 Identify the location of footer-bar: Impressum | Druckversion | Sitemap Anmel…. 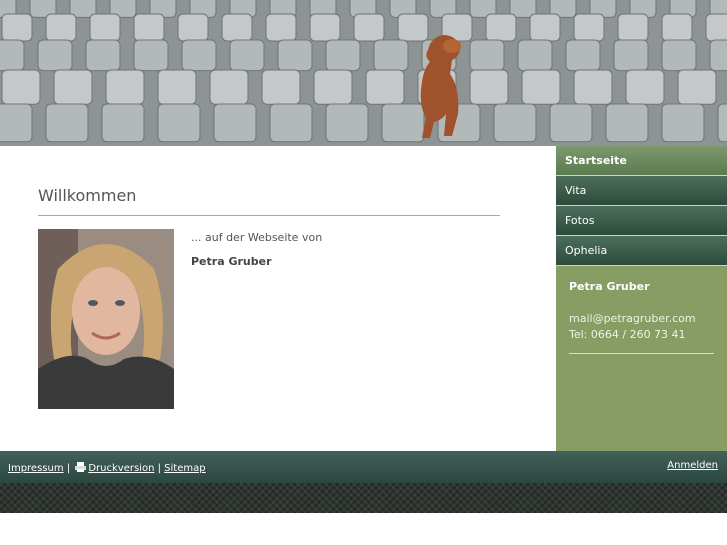
(363, 467).